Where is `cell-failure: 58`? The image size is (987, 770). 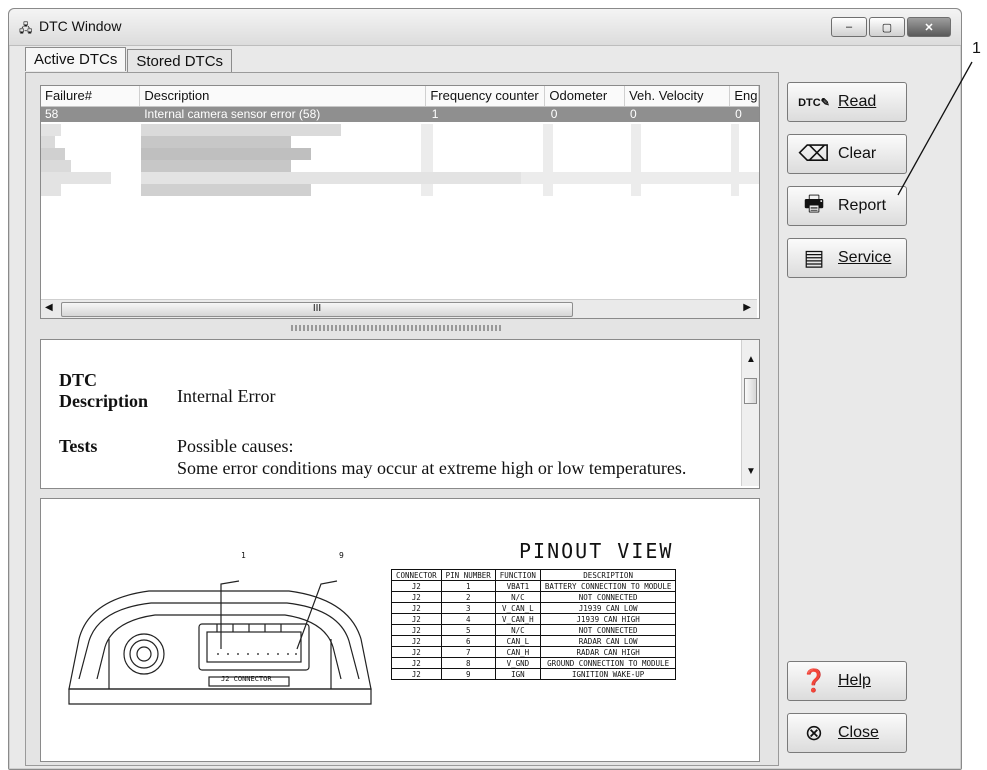 cell-failure: 58 is located at coordinates (52, 114).